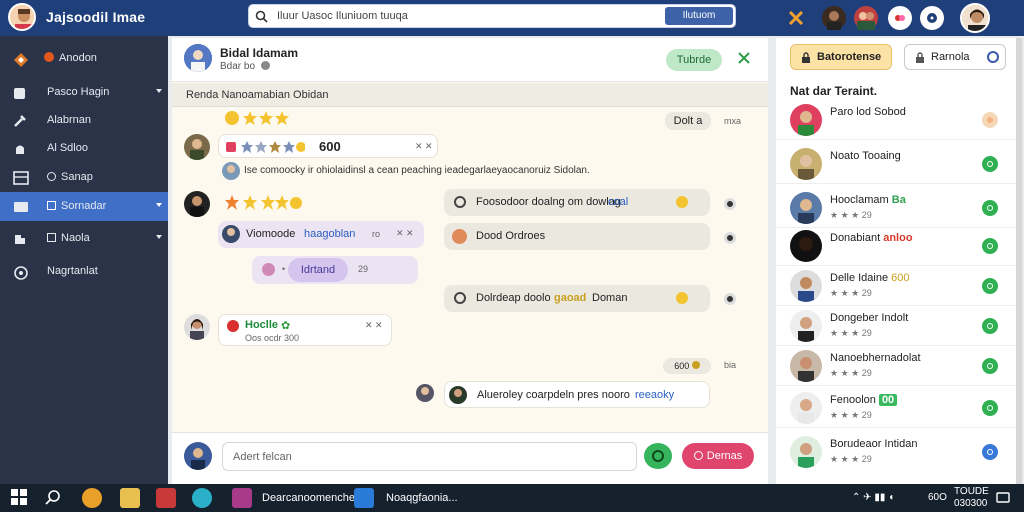 Image resolution: width=1024 pixels, height=512 pixels. Describe the element at coordinates (866, 18) in the screenshot. I see `people-icon` at that location.